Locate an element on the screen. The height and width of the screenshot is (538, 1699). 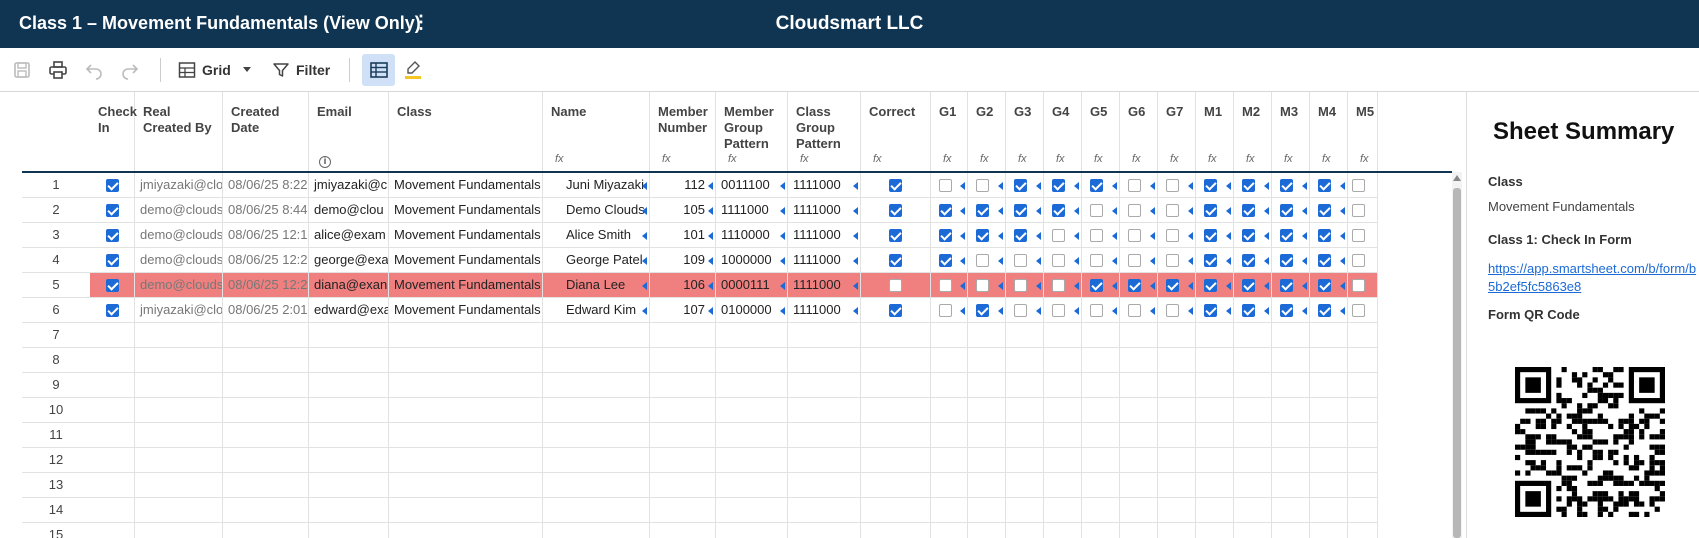
member-number-cell: 105 is located at coordinates (683, 210).